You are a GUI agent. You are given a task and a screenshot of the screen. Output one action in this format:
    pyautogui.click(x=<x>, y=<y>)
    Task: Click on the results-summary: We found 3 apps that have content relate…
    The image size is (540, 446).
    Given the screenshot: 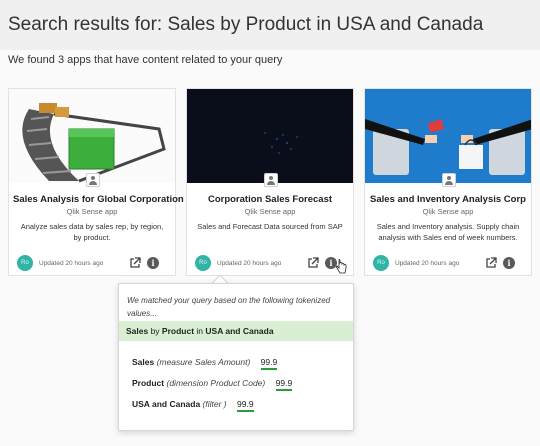 What is the action you would take?
    pyautogui.click(x=145, y=60)
    